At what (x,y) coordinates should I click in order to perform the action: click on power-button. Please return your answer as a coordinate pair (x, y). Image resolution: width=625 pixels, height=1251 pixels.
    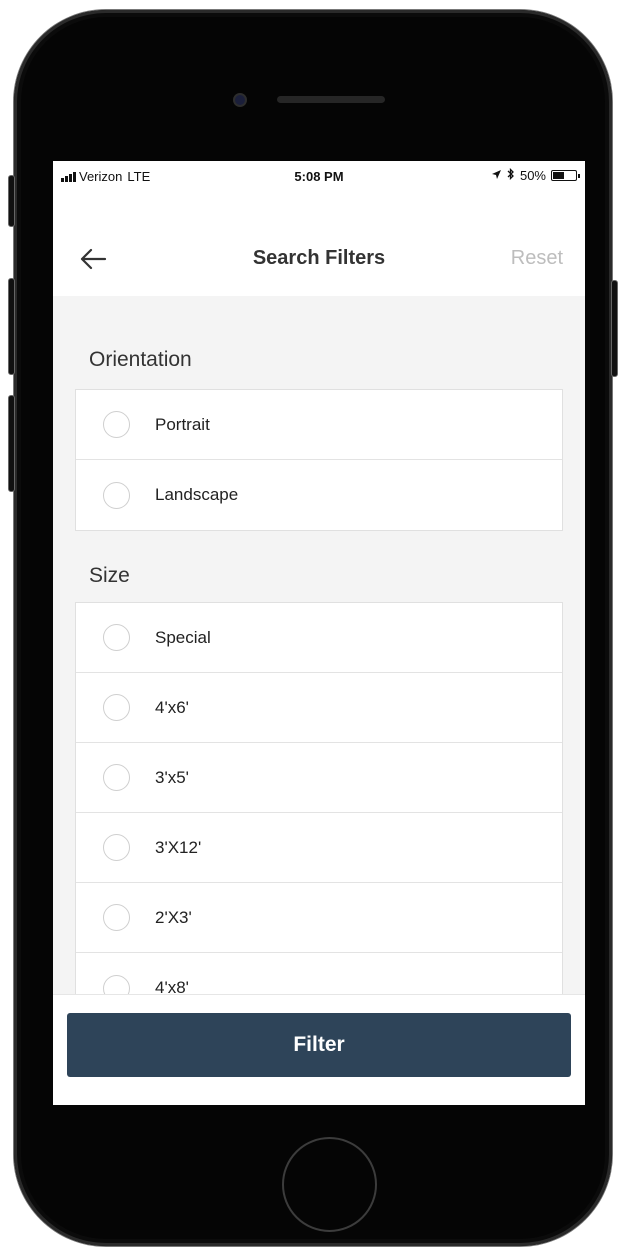
    Looking at the image, I should click on (614, 328).